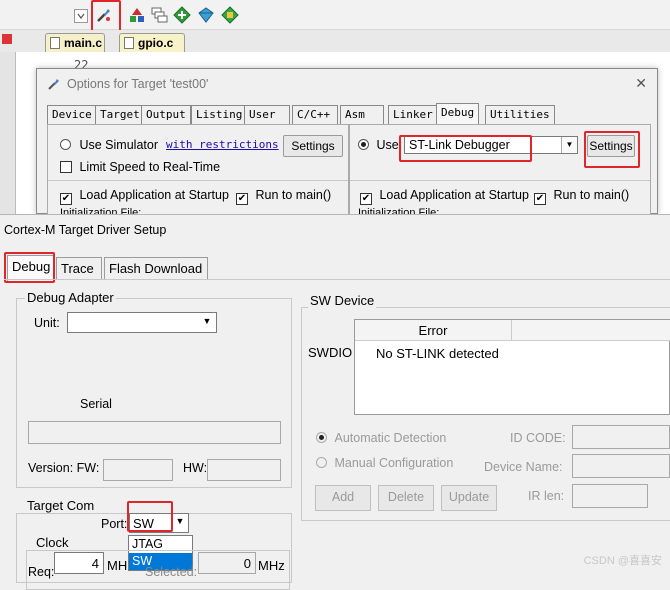 This screenshot has width=670, height=590. I want to click on serial-label: Serial, so click(96, 404).